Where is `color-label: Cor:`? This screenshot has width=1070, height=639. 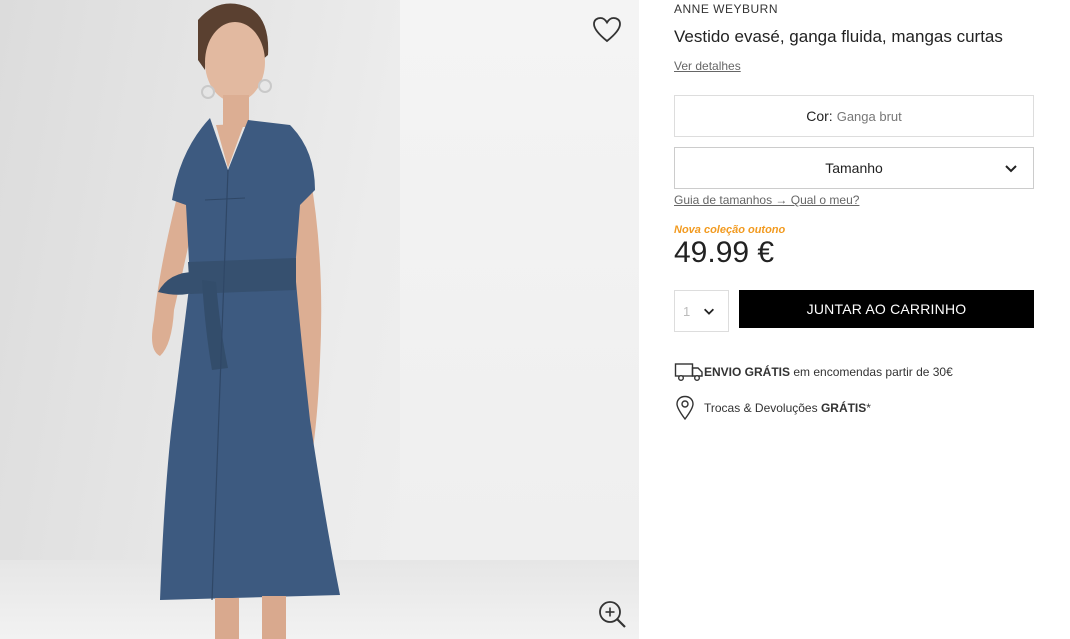 color-label: Cor: is located at coordinates (819, 116).